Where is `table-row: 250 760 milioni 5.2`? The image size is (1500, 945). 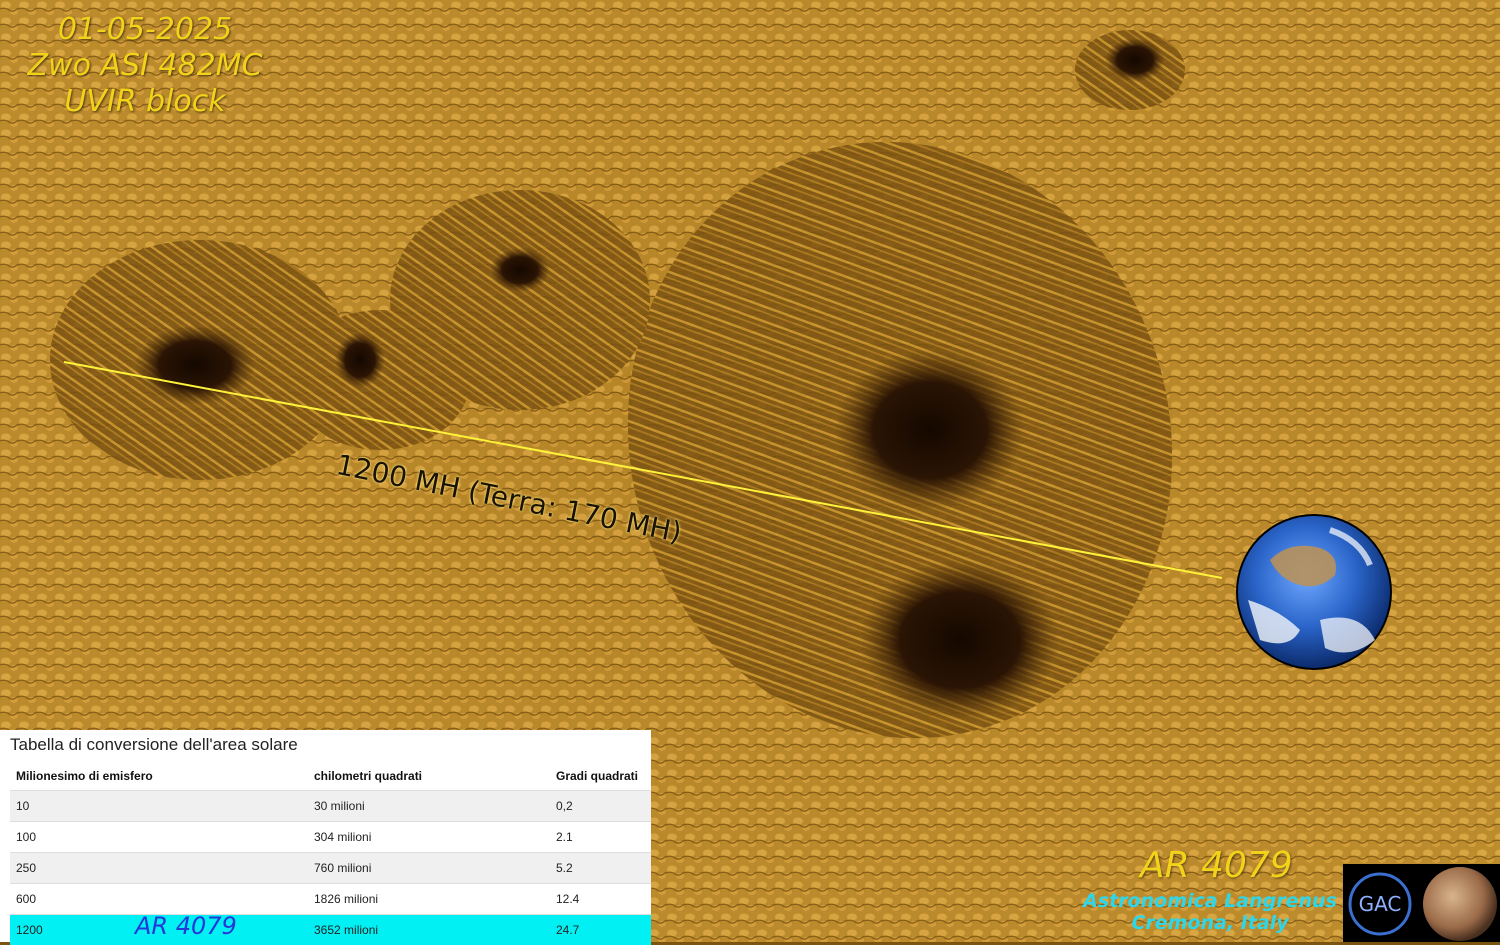 table-row: 250 760 milioni 5.2 is located at coordinates (330, 868).